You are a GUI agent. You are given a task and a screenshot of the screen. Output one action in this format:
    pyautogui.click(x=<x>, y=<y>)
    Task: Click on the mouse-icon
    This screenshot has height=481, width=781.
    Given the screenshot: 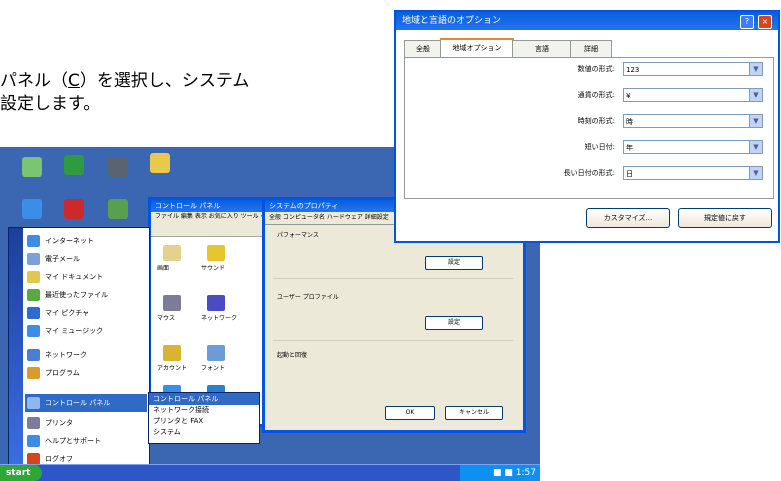 What is the action you would take?
    pyautogui.click(x=172, y=303)
    